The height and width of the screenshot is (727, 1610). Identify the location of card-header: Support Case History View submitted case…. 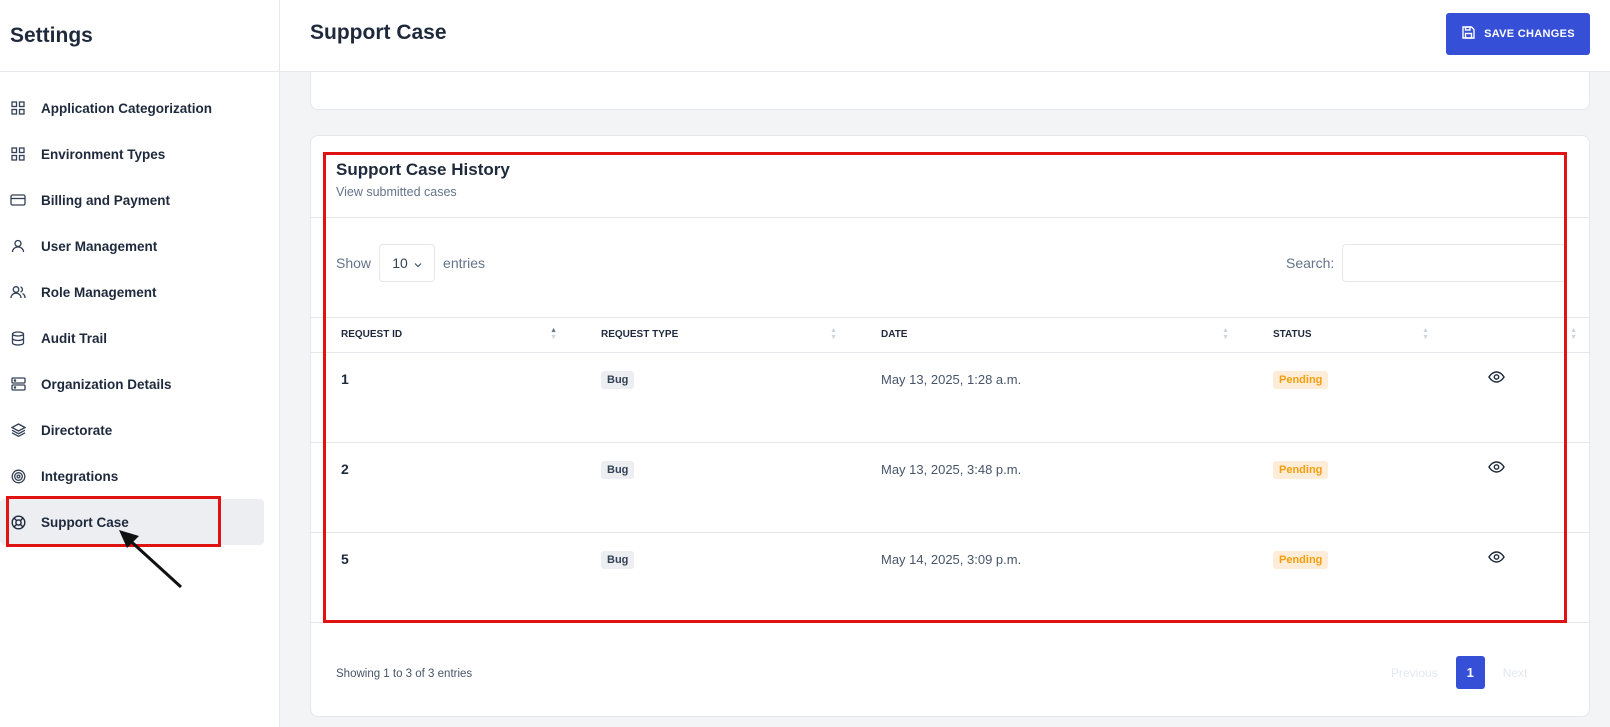
(950, 177).